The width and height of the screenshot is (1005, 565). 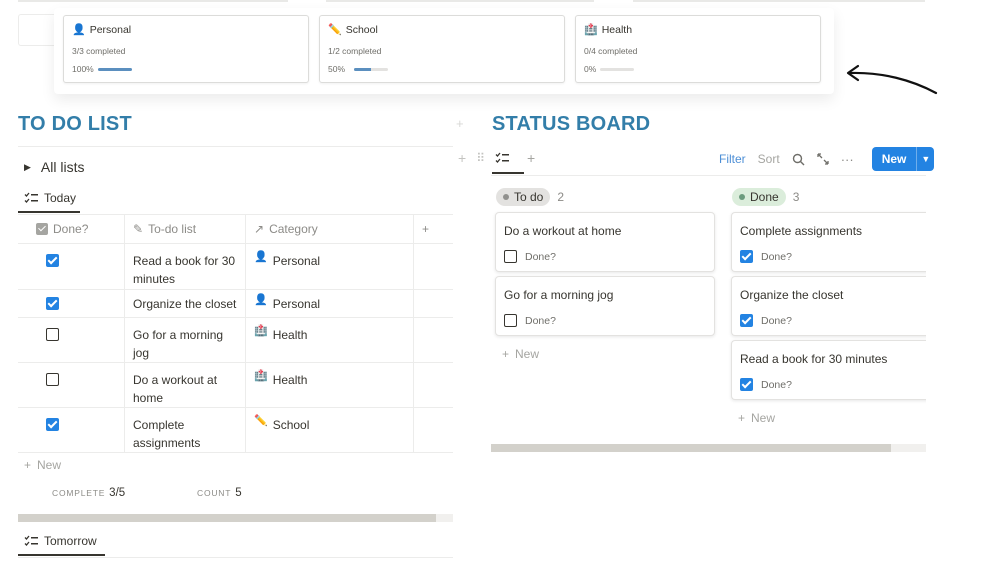 I want to click on all-lists-toggle: ▶ All lists, so click(x=54, y=167).